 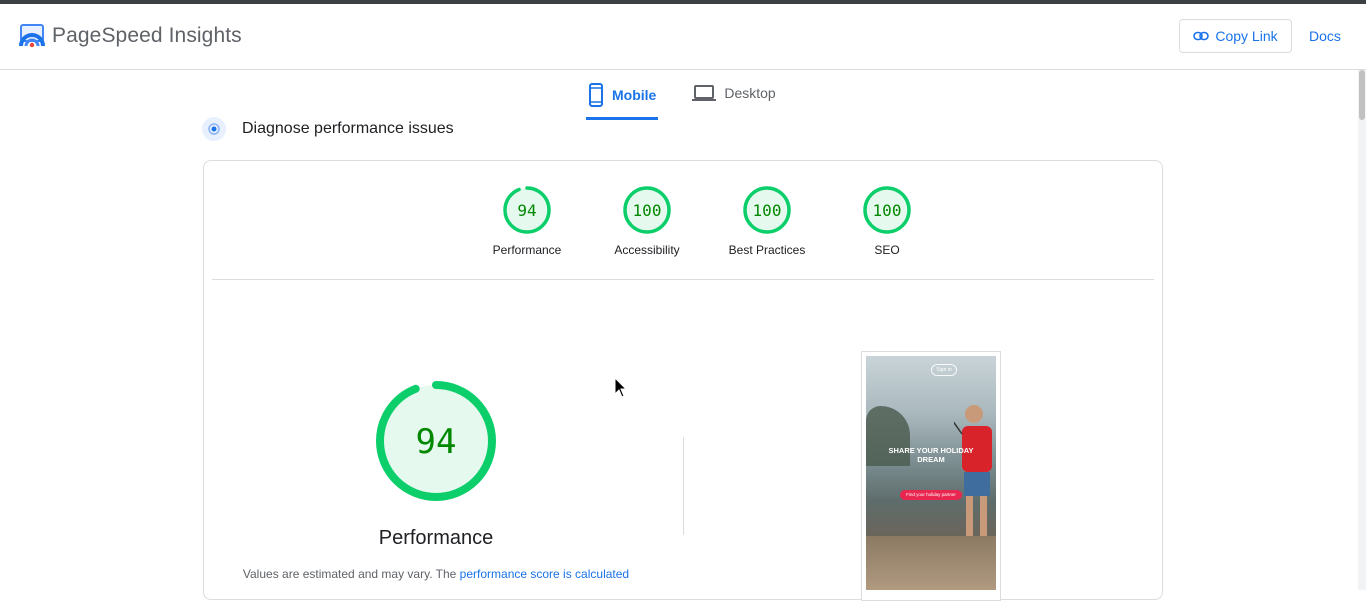 I want to click on gauge-performance-value: 94, so click(x=526, y=210).